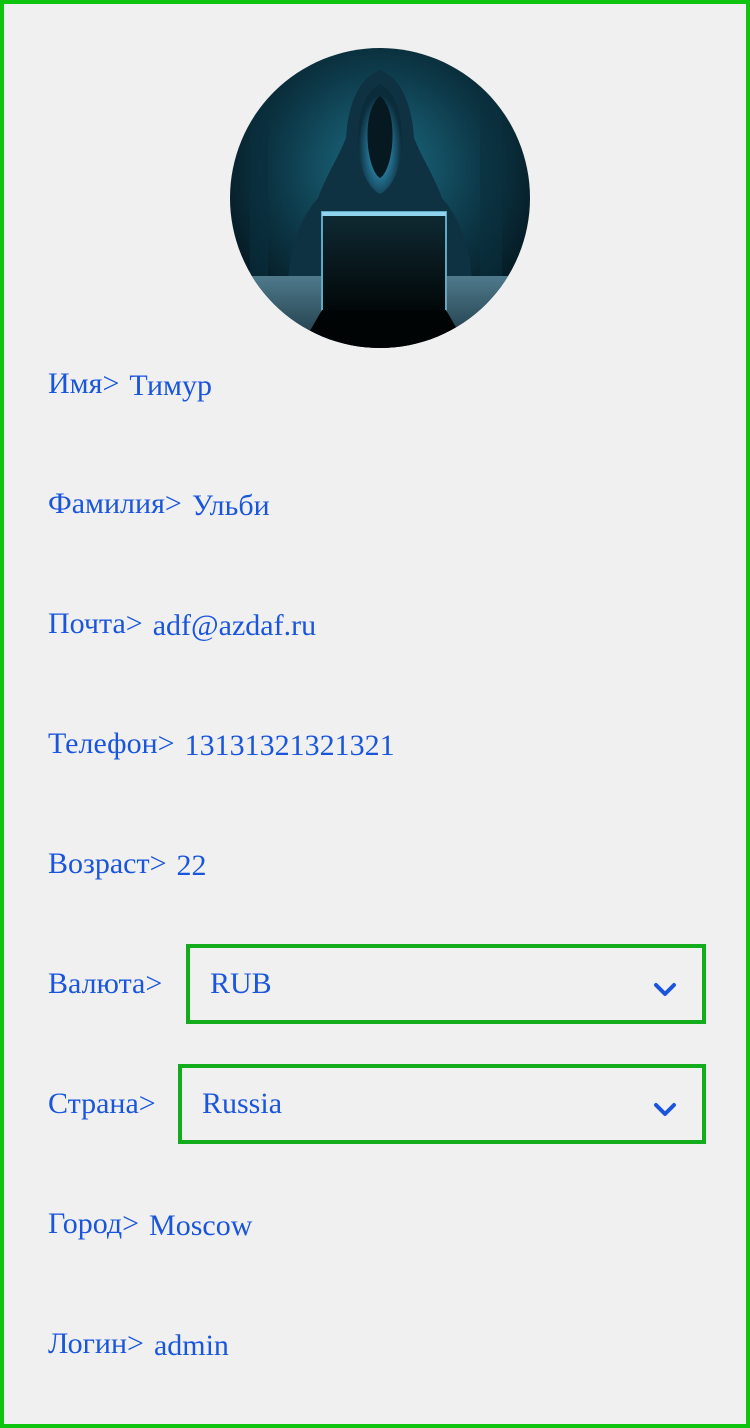  Describe the element at coordinates (290, 746) in the screenshot. I see `phone-value: 13131321321321` at that location.